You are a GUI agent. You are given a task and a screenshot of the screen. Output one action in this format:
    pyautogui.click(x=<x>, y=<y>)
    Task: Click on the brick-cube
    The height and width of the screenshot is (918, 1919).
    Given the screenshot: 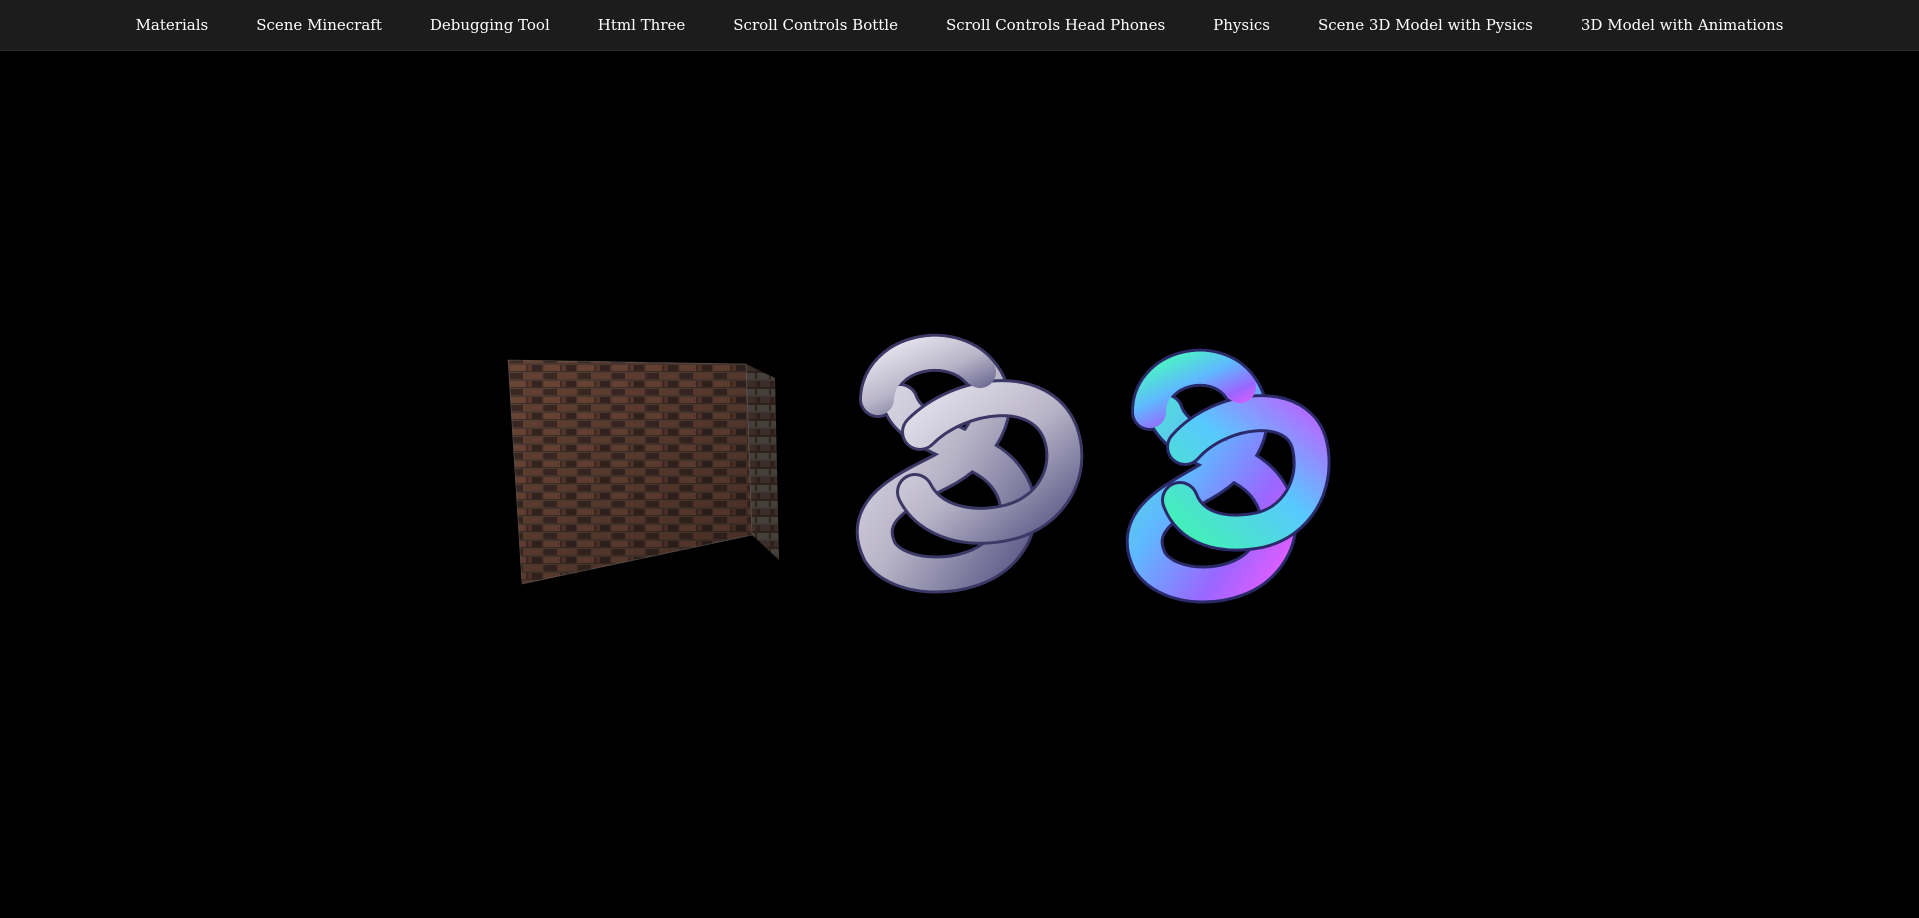 What is the action you would take?
    pyautogui.click(x=643, y=472)
    